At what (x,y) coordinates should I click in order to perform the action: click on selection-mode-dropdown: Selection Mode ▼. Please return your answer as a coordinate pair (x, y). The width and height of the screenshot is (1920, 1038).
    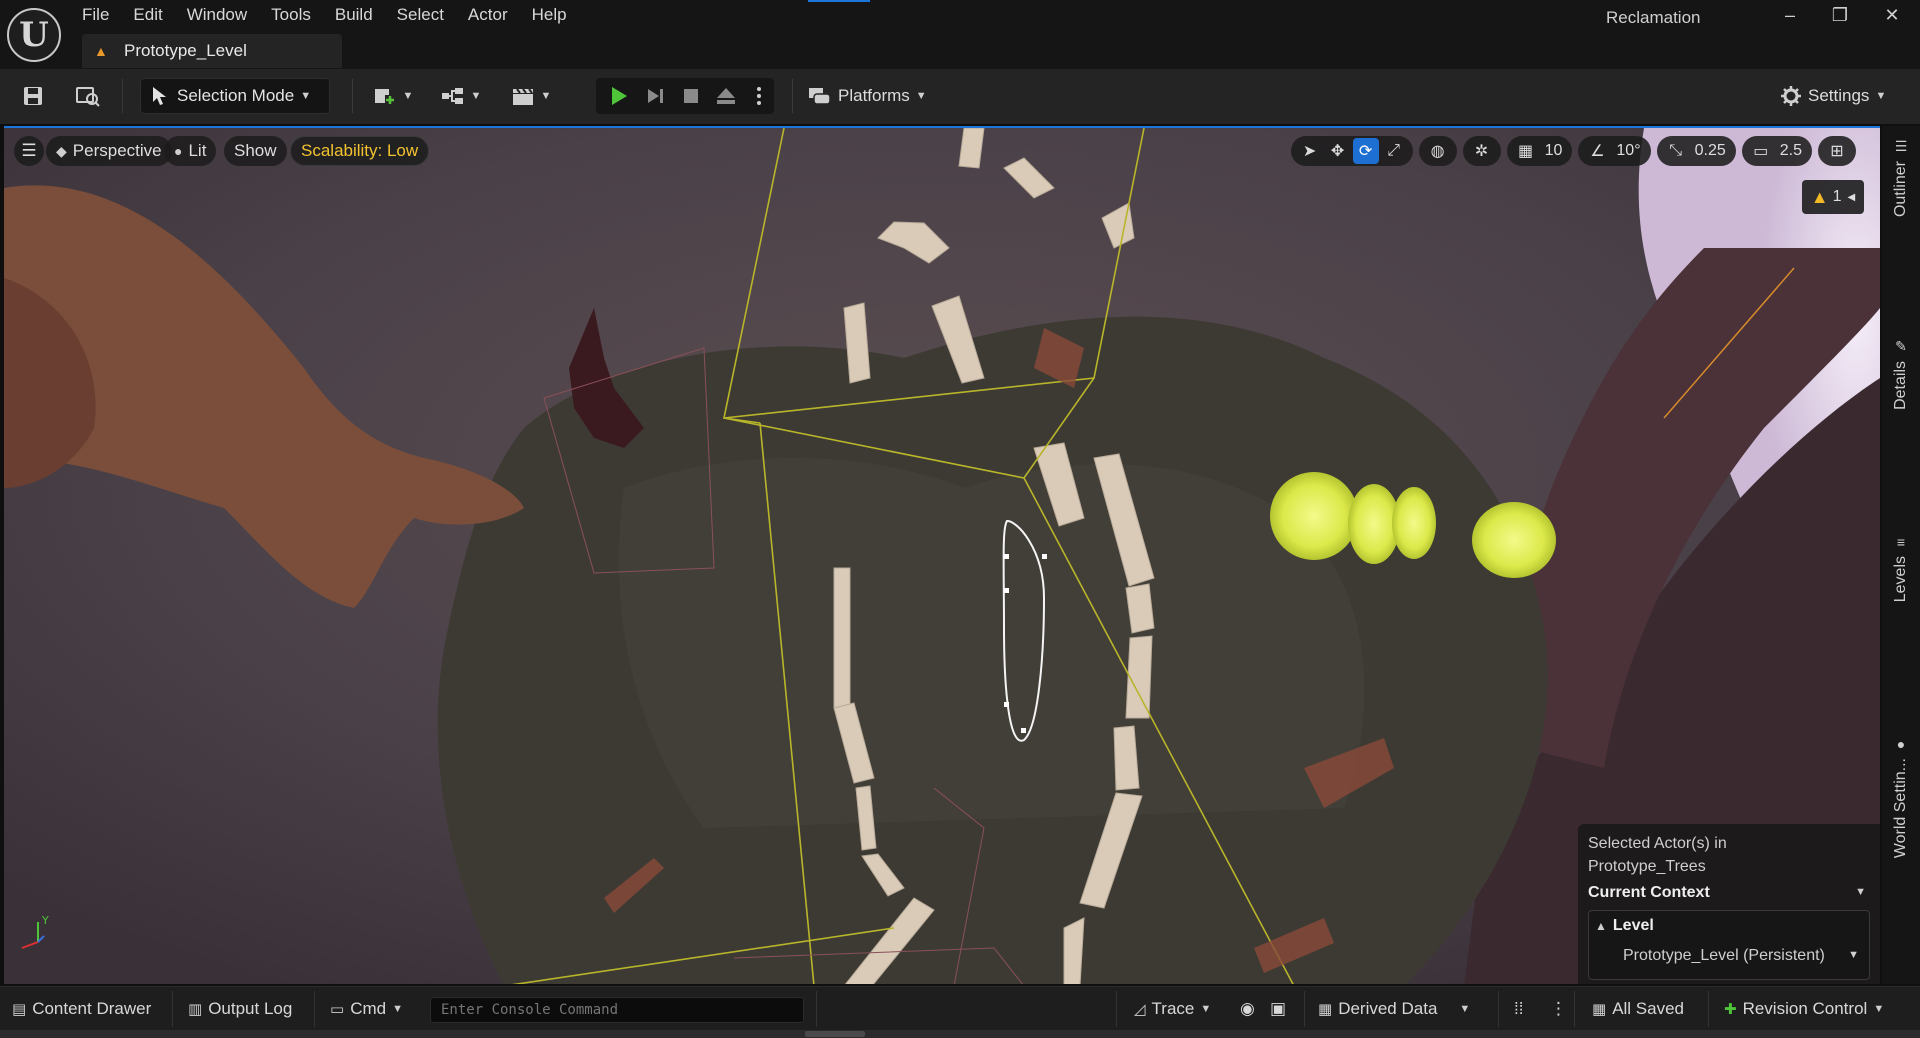
    Looking at the image, I should click on (235, 96).